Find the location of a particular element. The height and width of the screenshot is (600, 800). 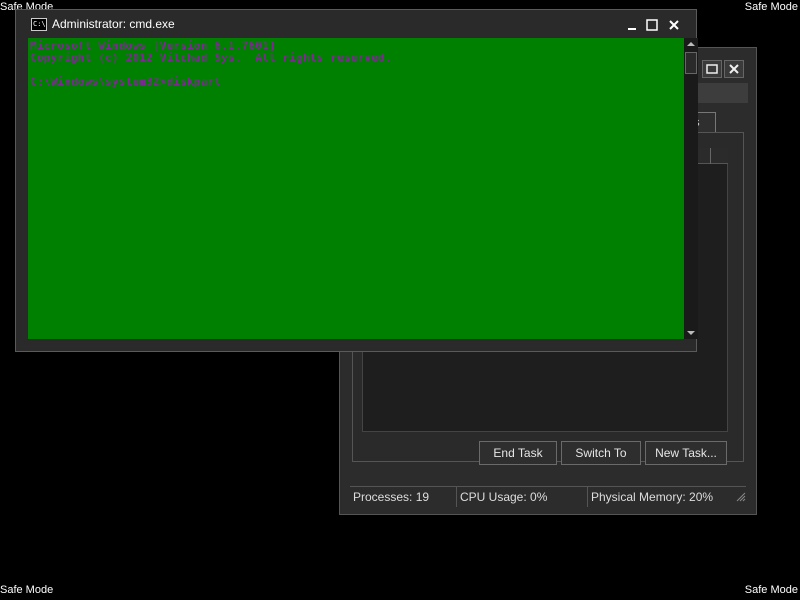

scroll-up-icon is located at coordinates (691, 44).